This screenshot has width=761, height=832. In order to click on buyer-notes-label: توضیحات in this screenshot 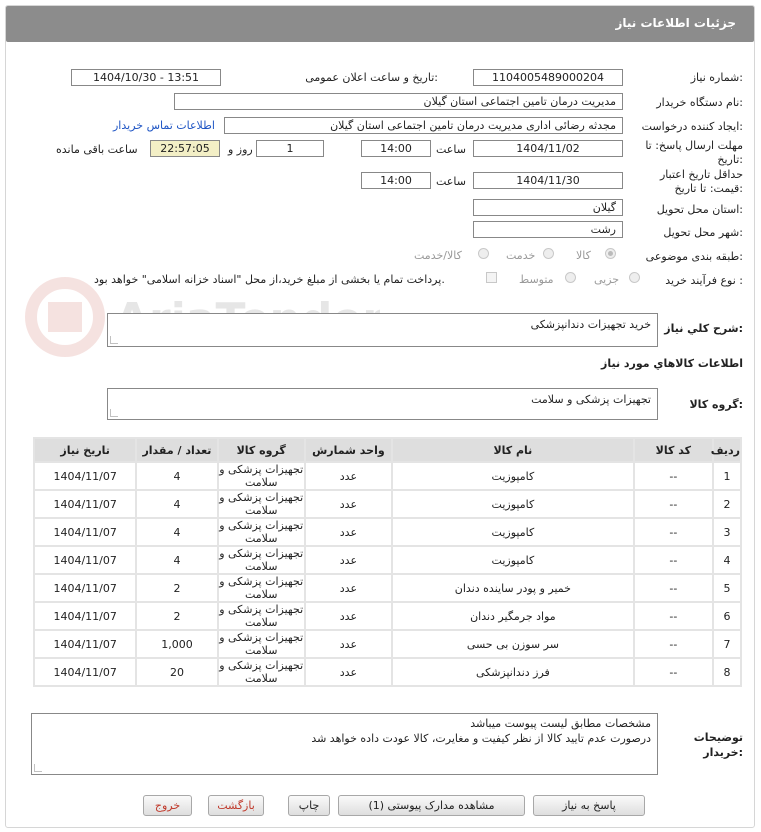, I will do `click(718, 737)`.